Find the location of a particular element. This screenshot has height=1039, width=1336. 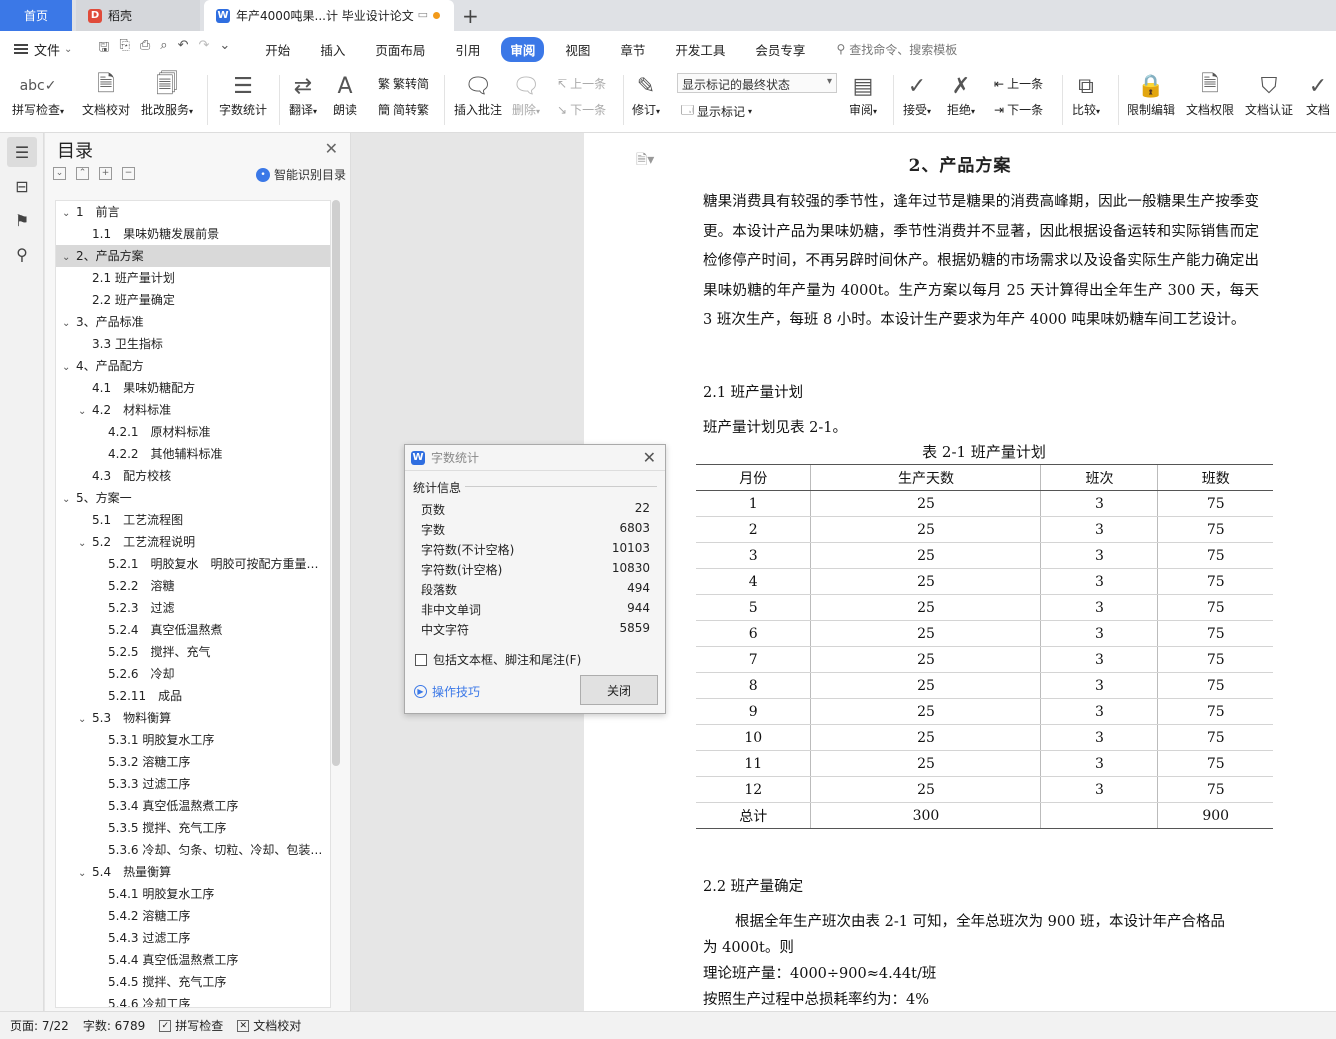

tab-document: W 年产4000吨果...计 毕业设计论文 ▭ is located at coordinates (329, 15).